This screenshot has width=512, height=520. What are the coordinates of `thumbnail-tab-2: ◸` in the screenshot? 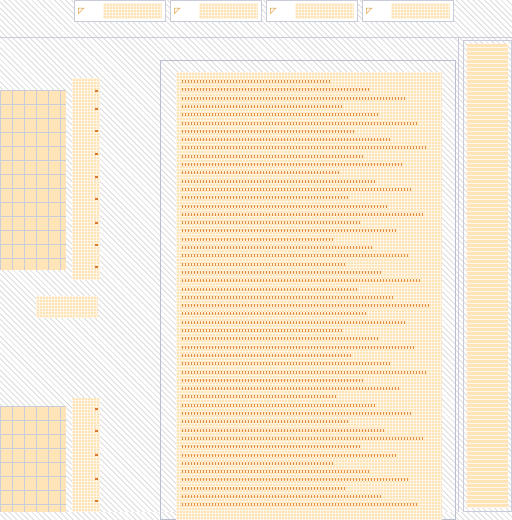 It's located at (216, 11).